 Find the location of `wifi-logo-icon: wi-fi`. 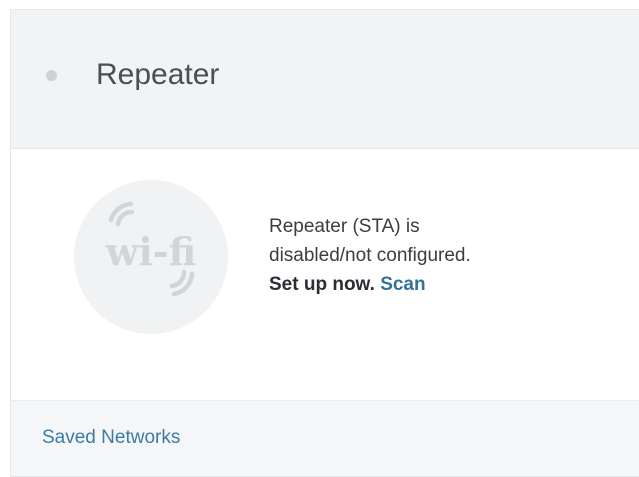

wifi-logo-icon: wi-fi is located at coordinates (151, 257).